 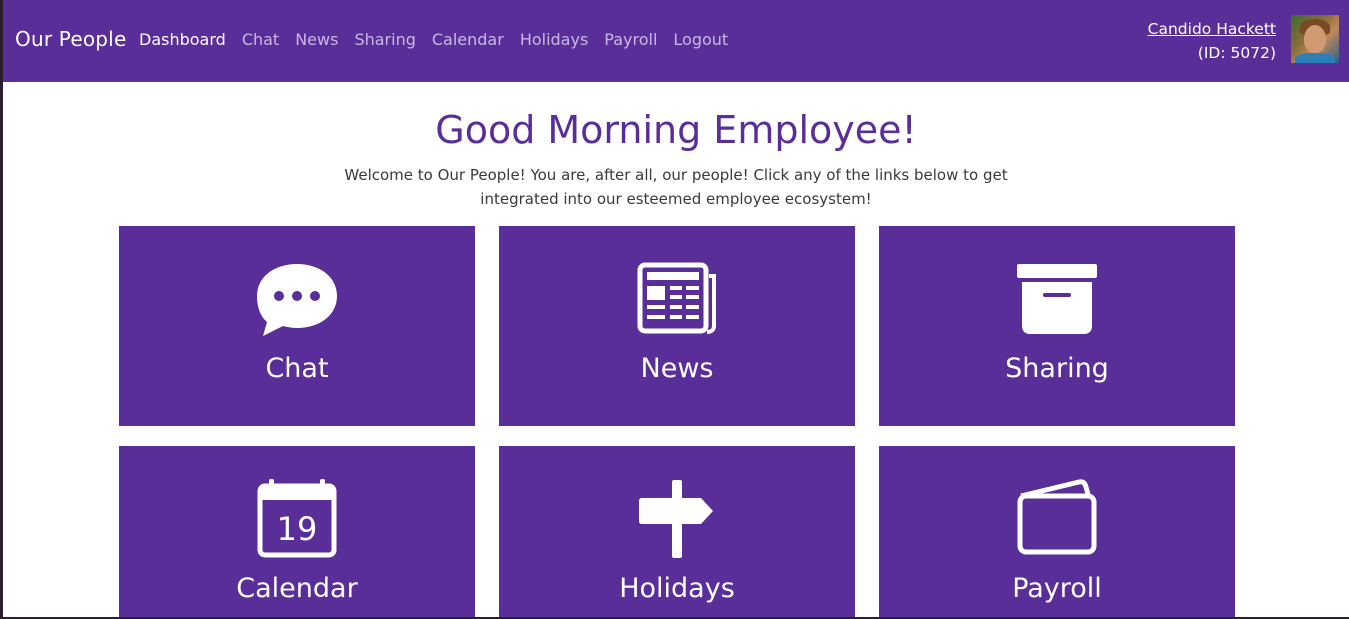 What do you see at coordinates (1057, 368) in the screenshot?
I see `tile-label-sharing: Sharing` at bounding box center [1057, 368].